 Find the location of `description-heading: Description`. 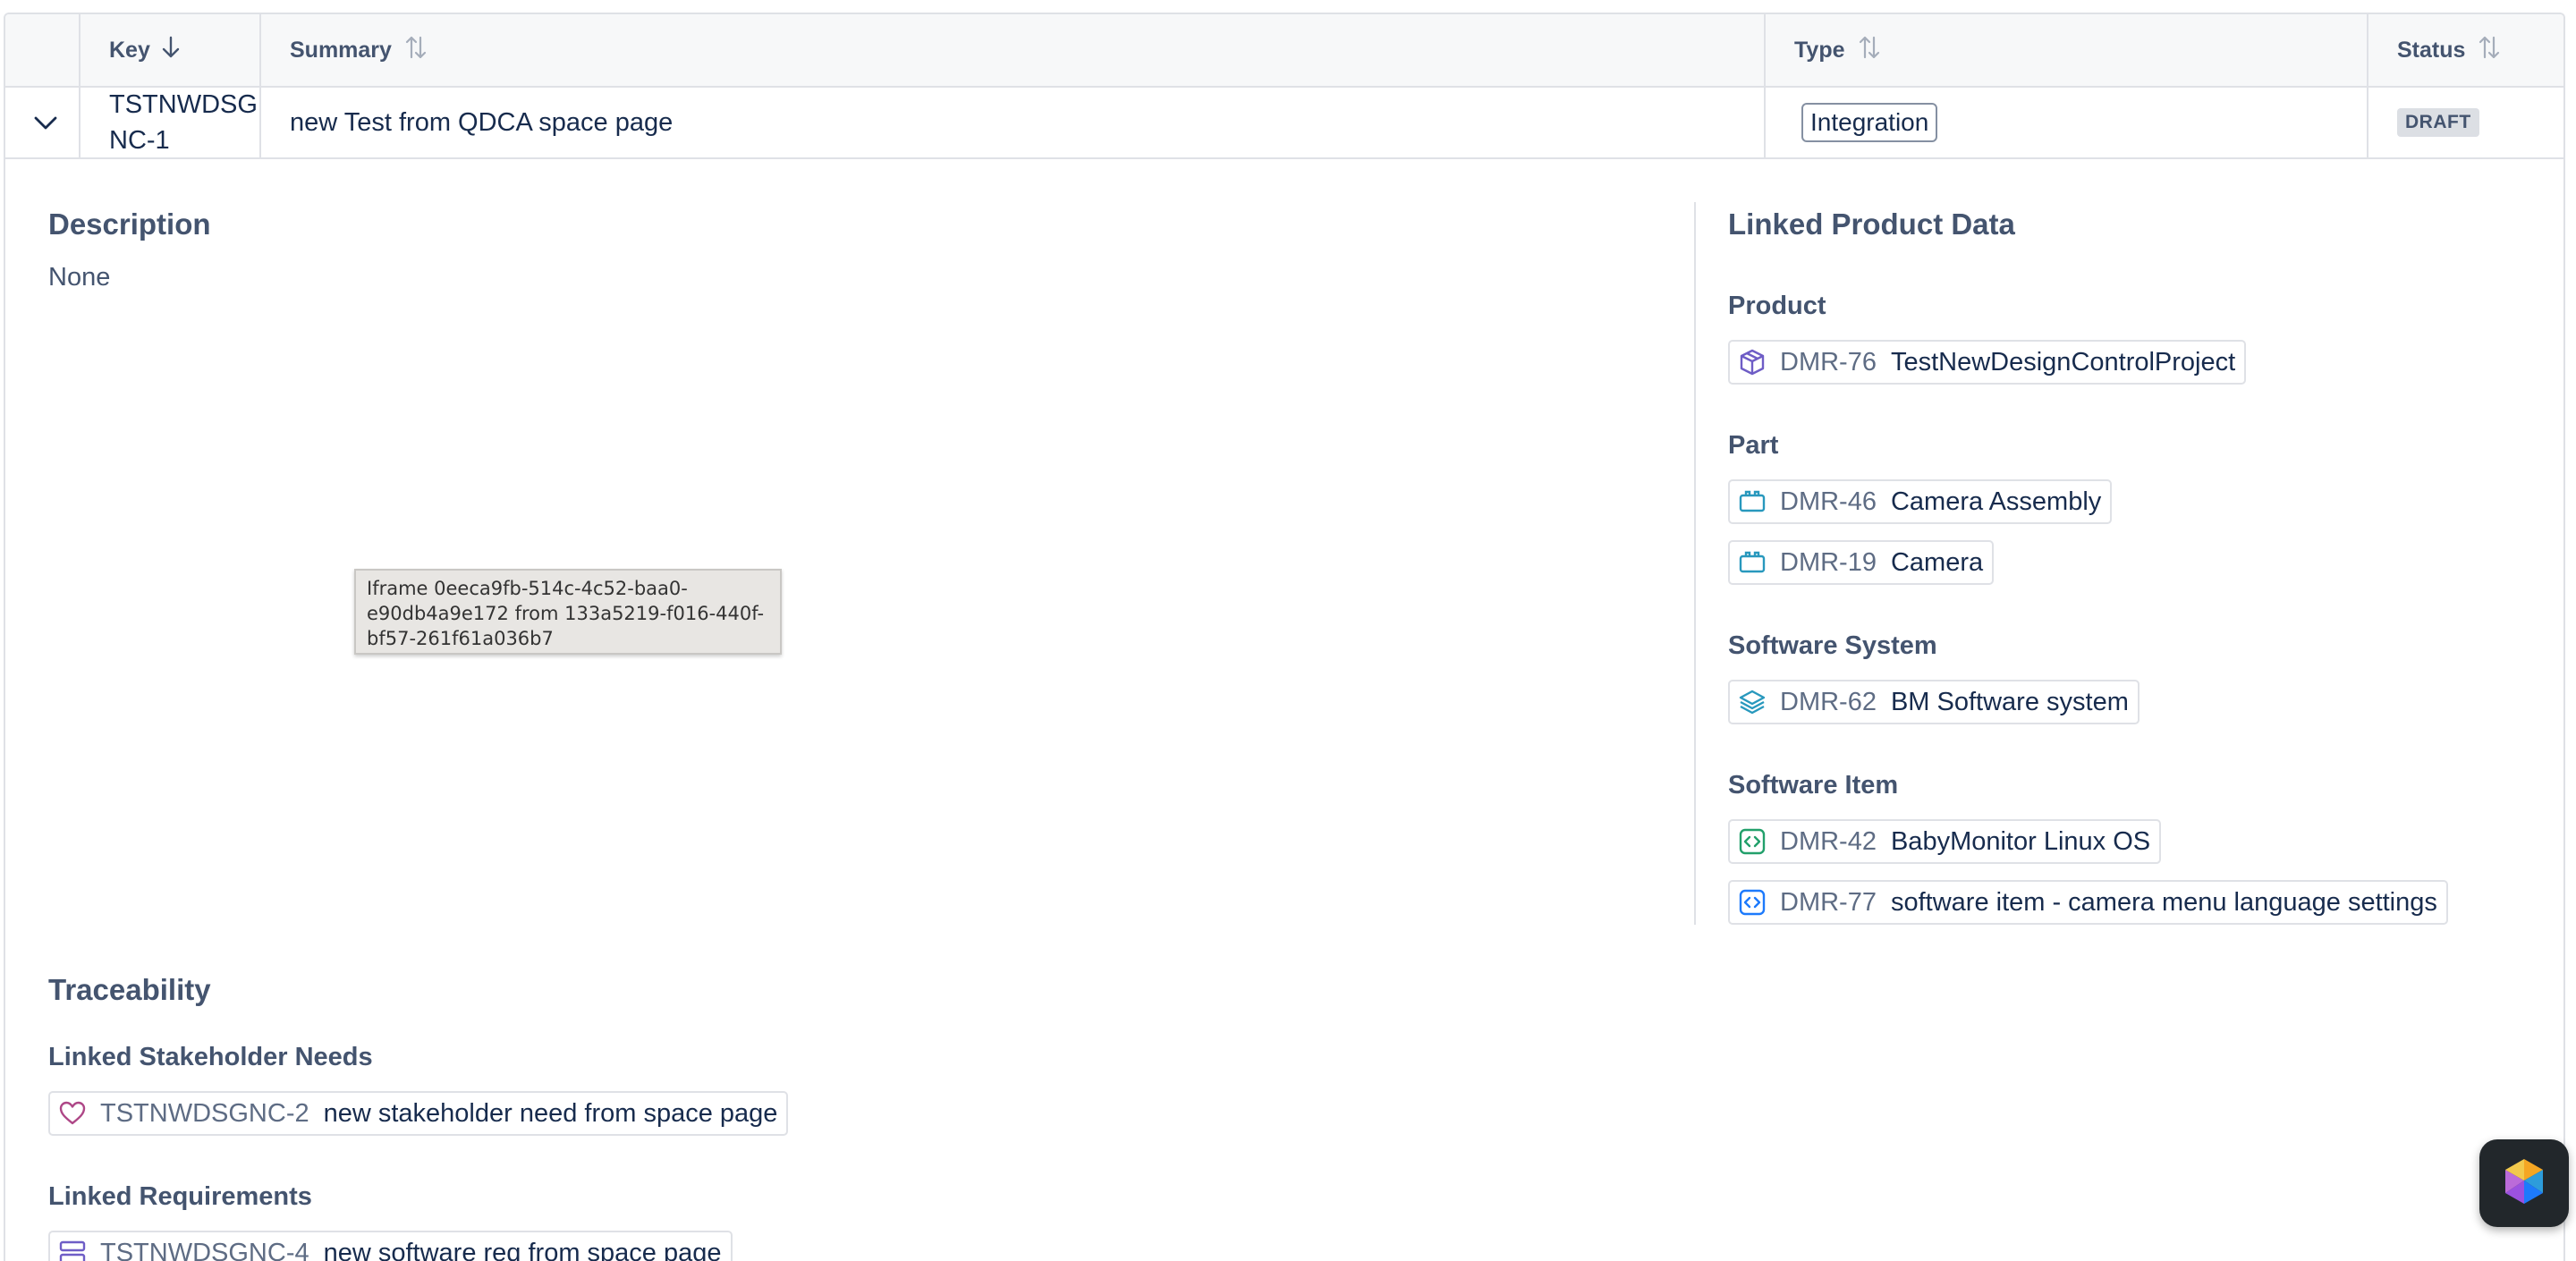

description-heading: Description is located at coordinates (129, 224).